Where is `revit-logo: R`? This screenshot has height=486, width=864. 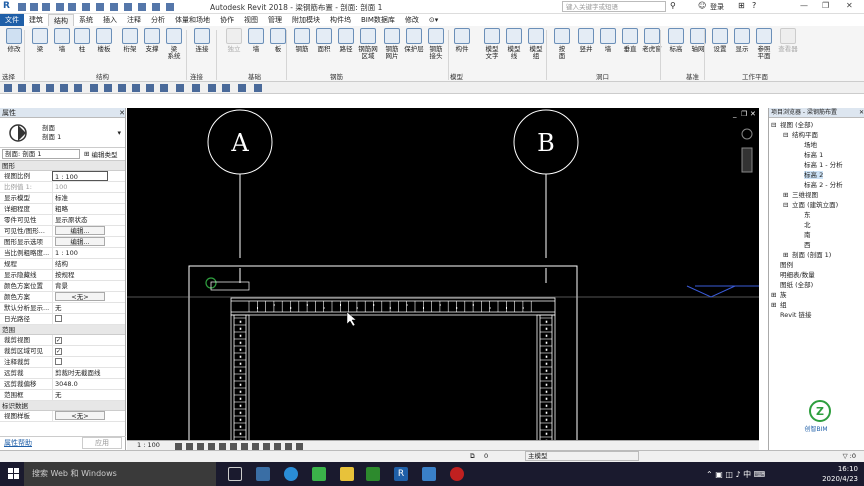
revit-logo: R is located at coordinates (6, 6).